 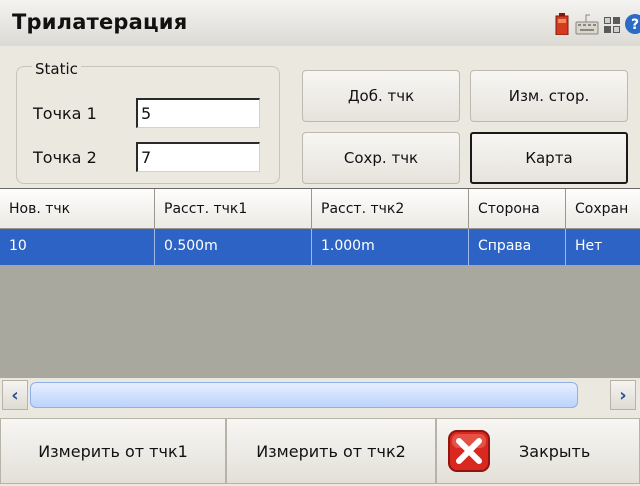 What do you see at coordinates (603, 209) in the screenshot?
I see `column-header-saved: Сохран` at bounding box center [603, 209].